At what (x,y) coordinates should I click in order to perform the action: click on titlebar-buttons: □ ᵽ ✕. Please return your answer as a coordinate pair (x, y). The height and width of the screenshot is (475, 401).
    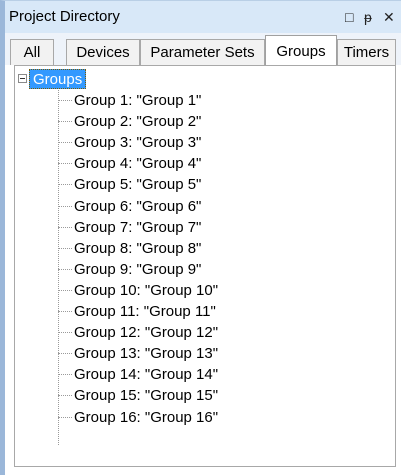
    Looking at the image, I should click on (370, 17).